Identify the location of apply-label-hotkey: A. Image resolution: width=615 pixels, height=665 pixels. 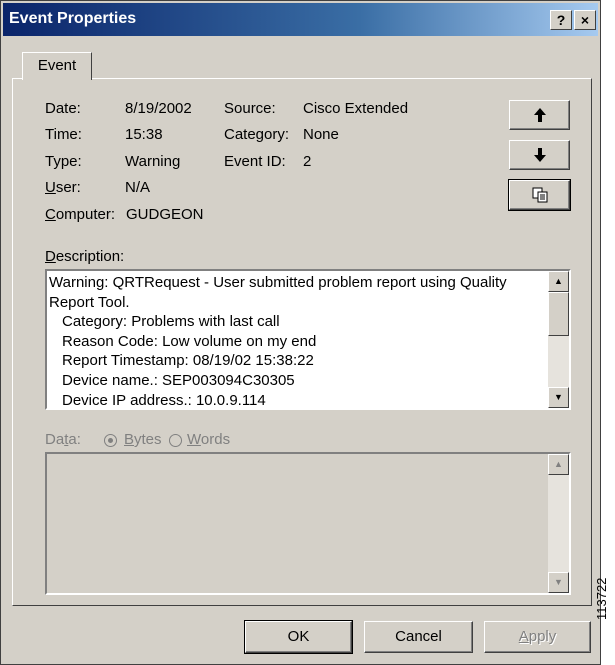
(523, 636).